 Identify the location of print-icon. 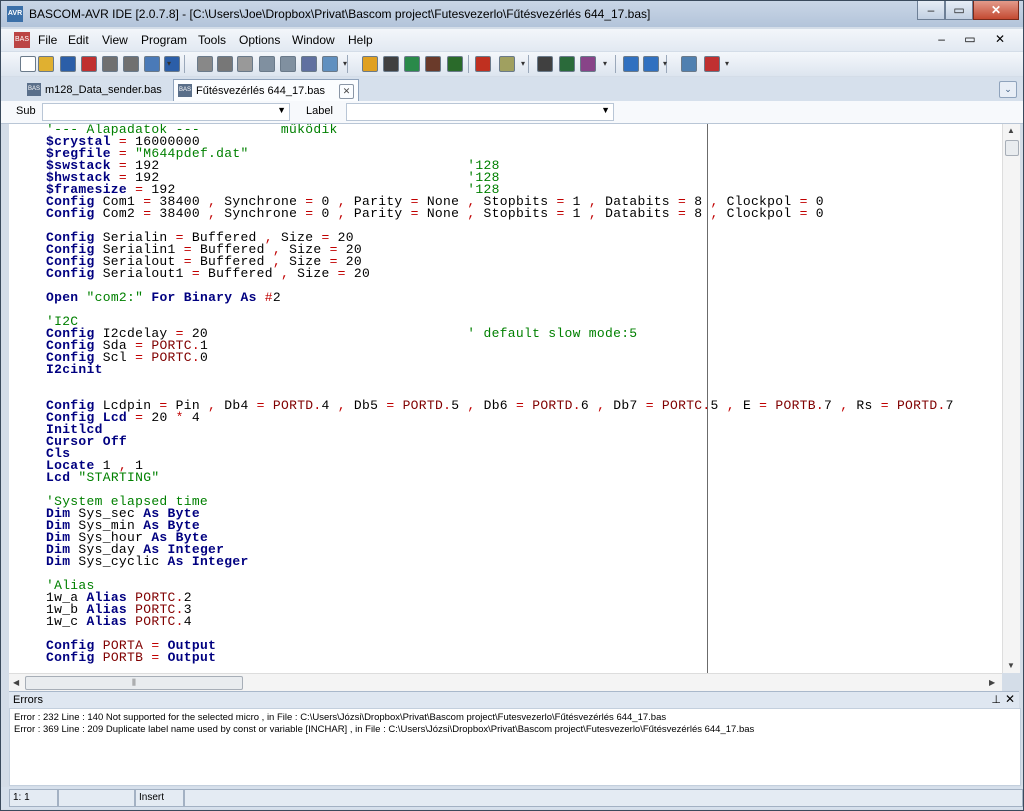
(110, 64).